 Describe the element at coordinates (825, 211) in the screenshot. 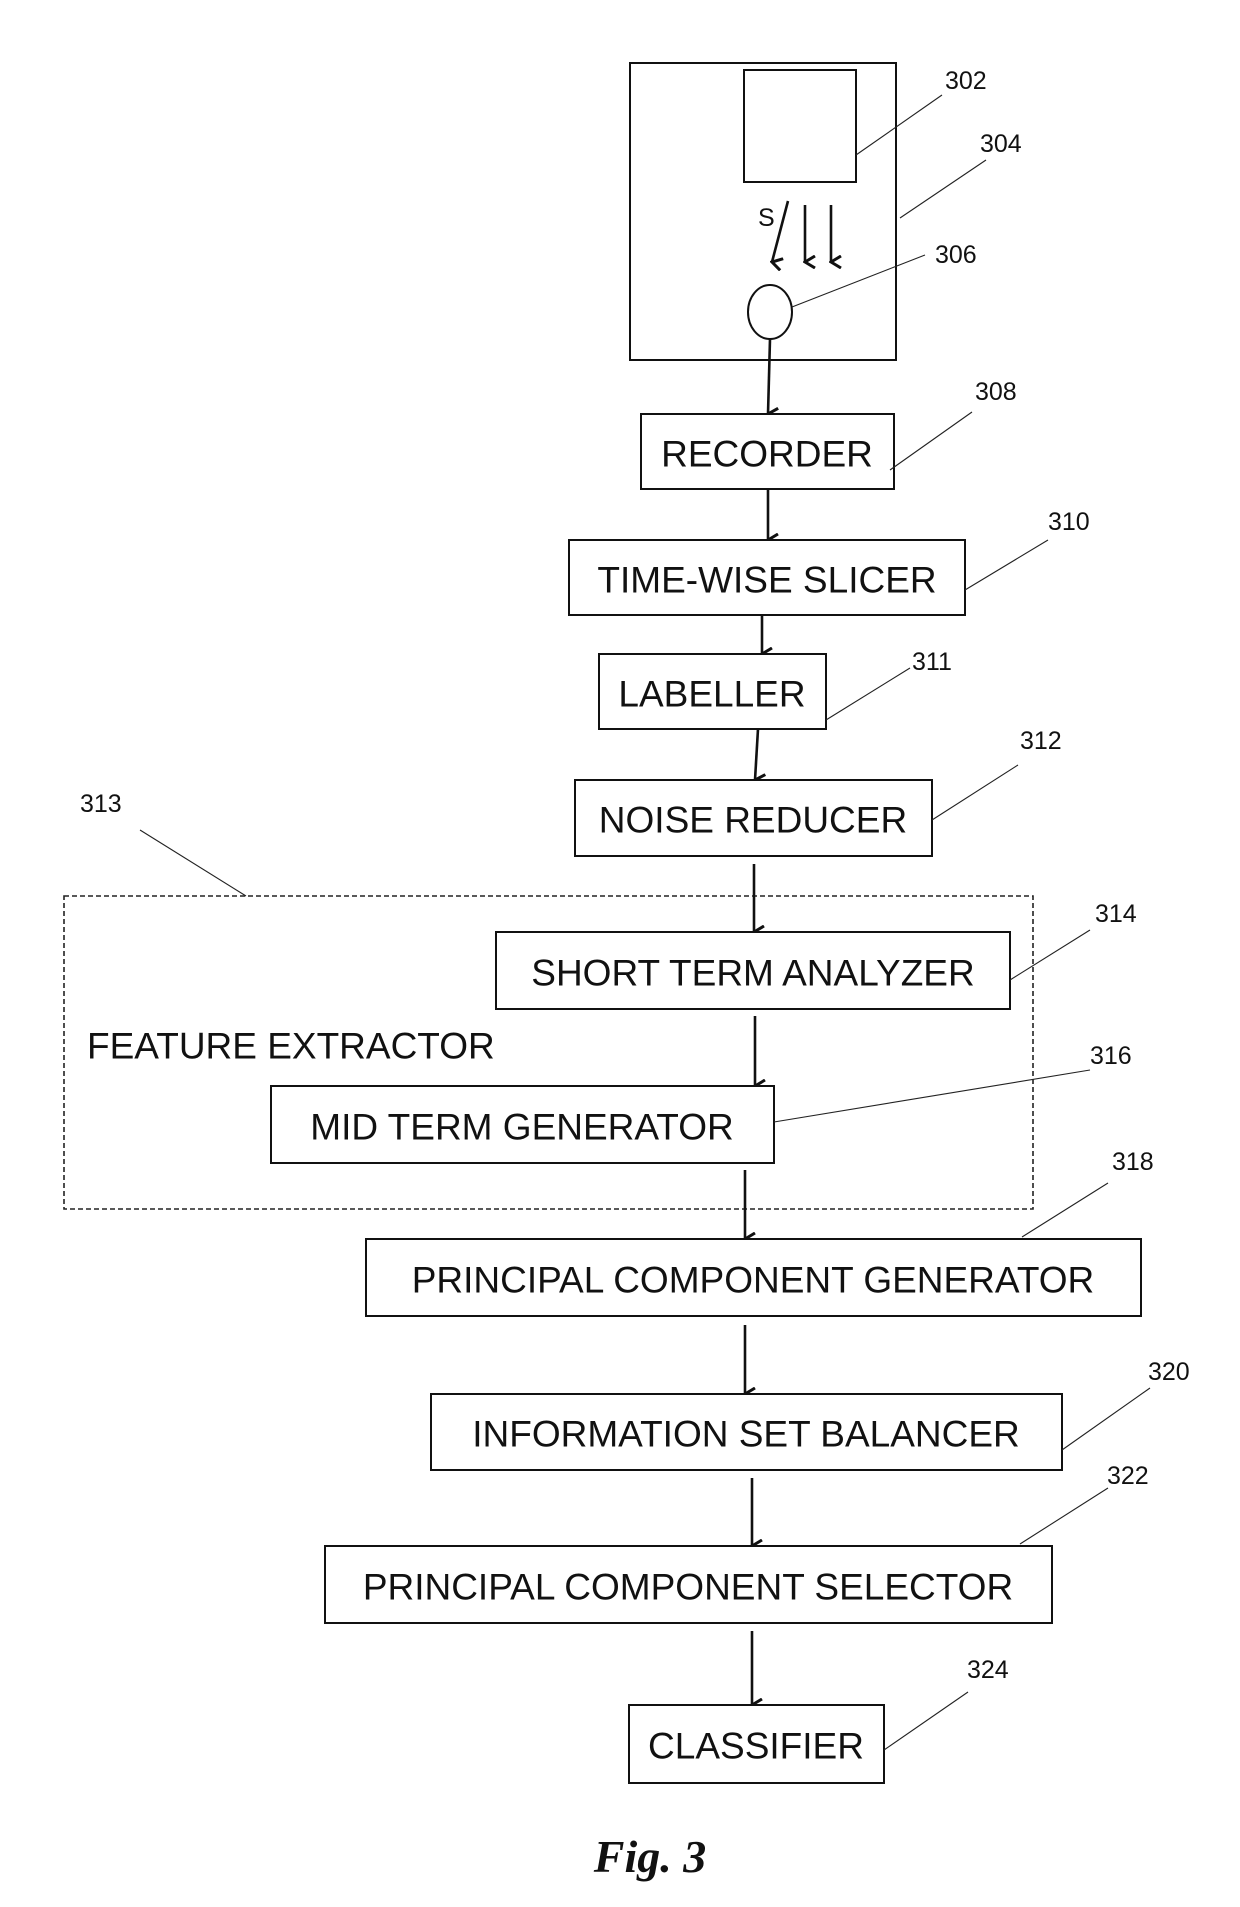

I see `device-enclosure: S 302 304 306` at that location.